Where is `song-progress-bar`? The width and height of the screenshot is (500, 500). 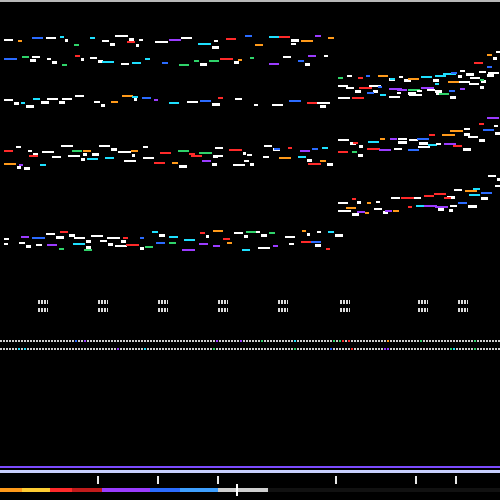 song-progress-bar is located at coordinates (250, 490).